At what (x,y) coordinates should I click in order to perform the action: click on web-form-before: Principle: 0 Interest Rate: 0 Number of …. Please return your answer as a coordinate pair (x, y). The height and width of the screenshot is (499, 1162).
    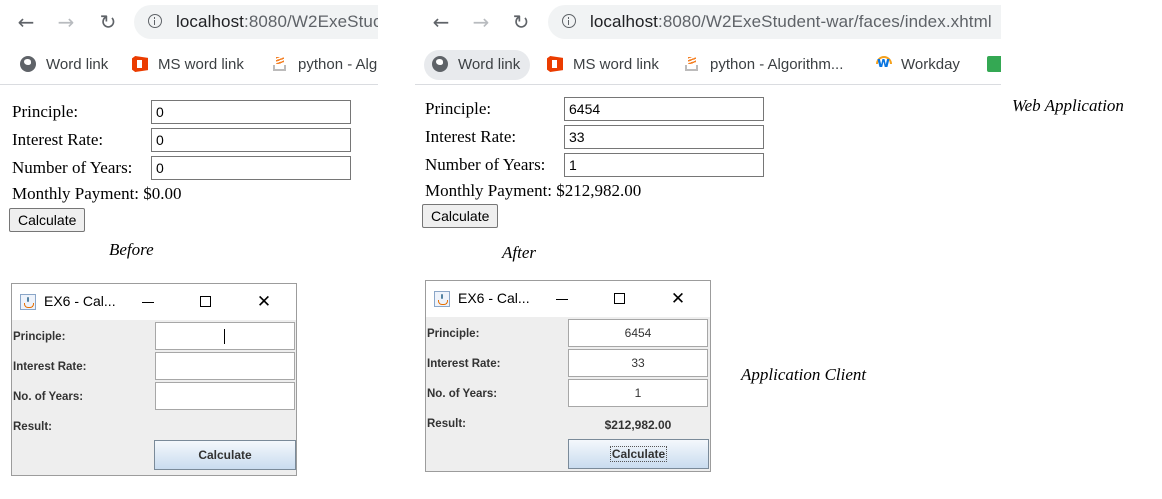
    Looking at the image, I should click on (190, 166).